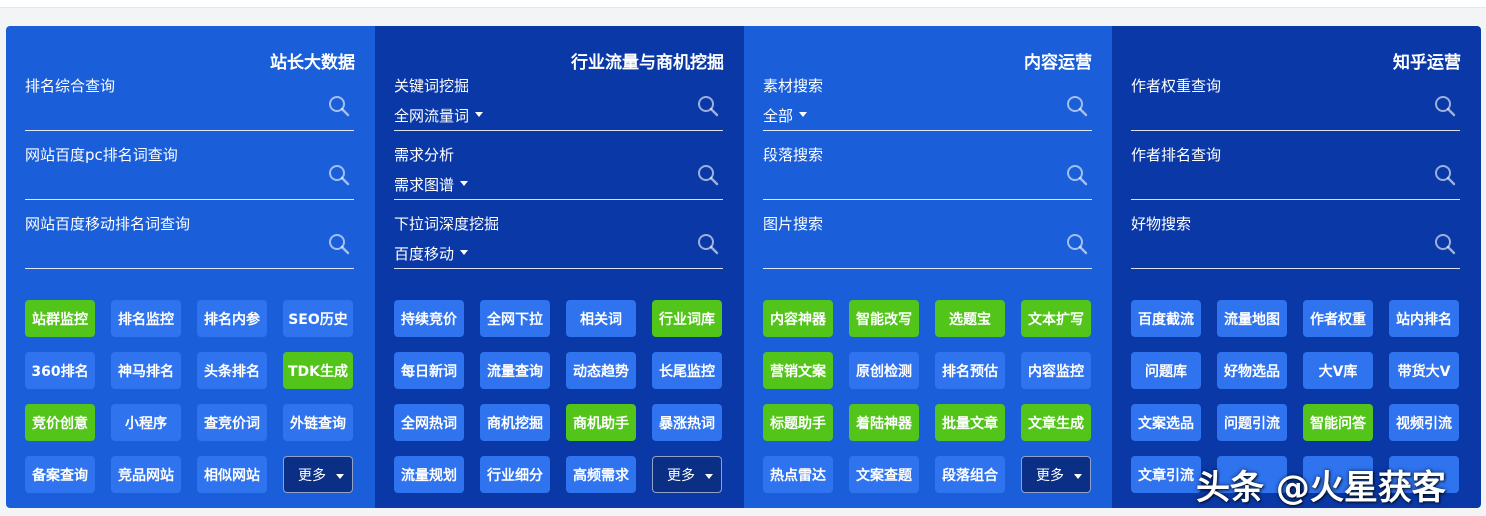 Image resolution: width=1486 pixels, height=516 pixels. Describe the element at coordinates (558, 172) in the screenshot. I see `search-field: 需求分析 需求图谱` at that location.